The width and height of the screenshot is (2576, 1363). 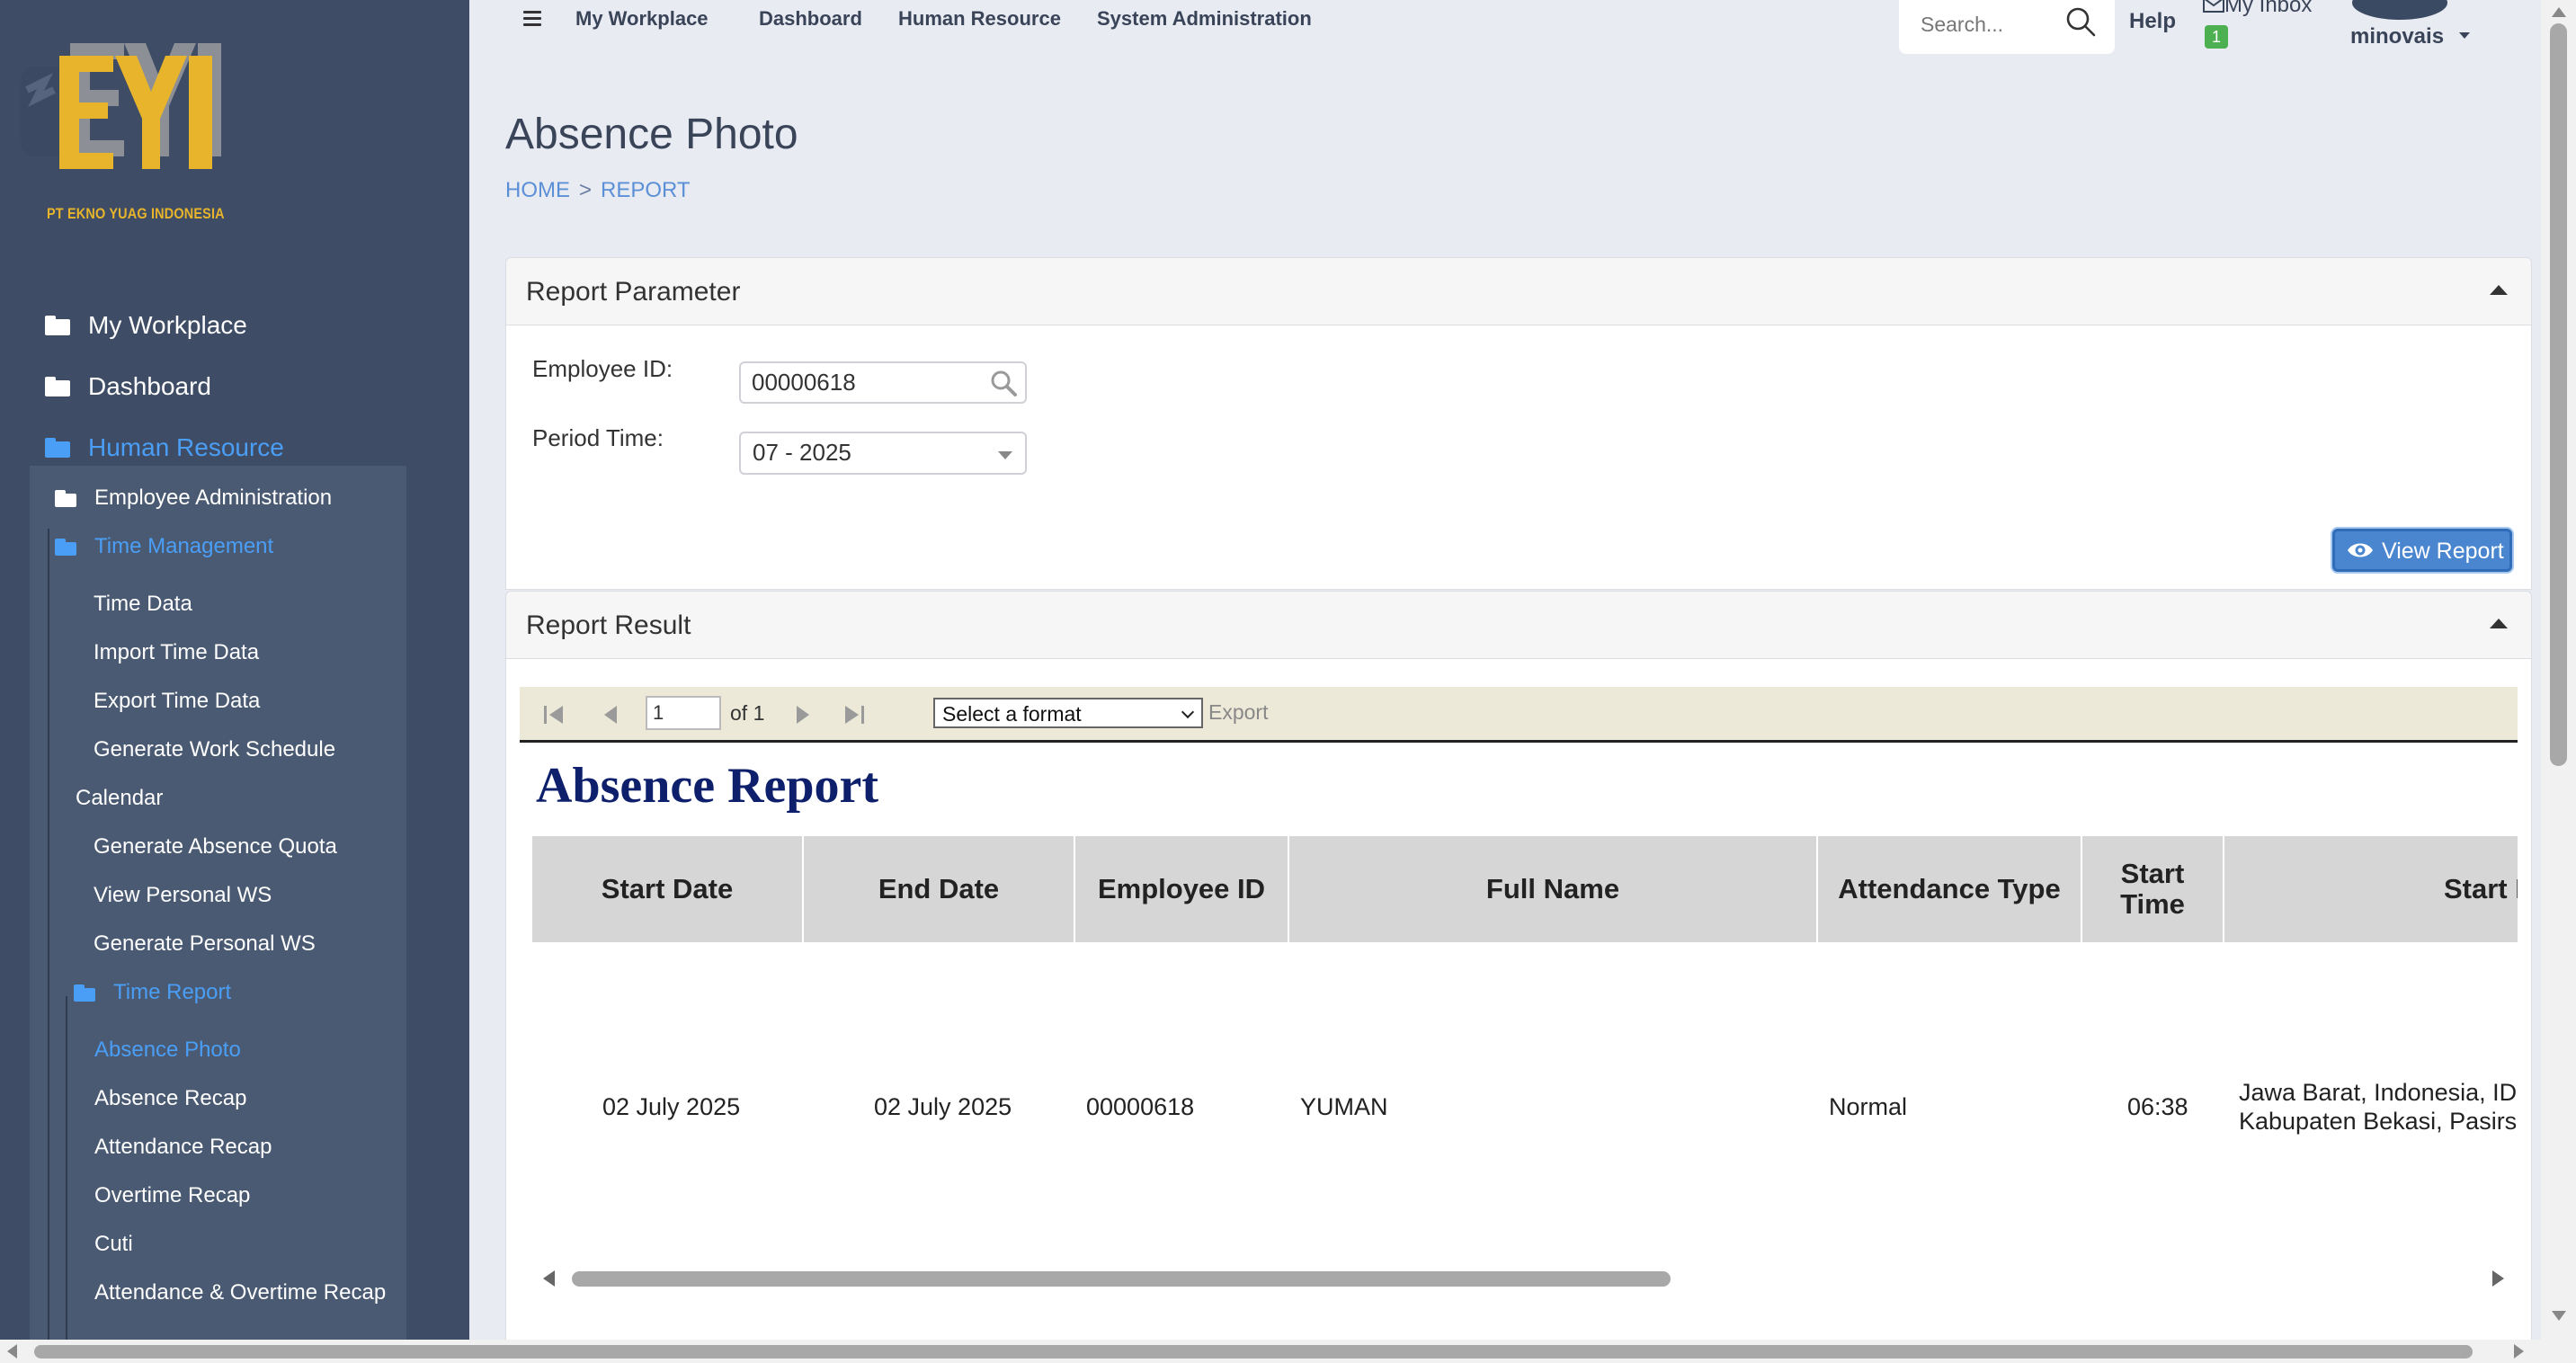 I want to click on global-search, so click(x=2007, y=27).